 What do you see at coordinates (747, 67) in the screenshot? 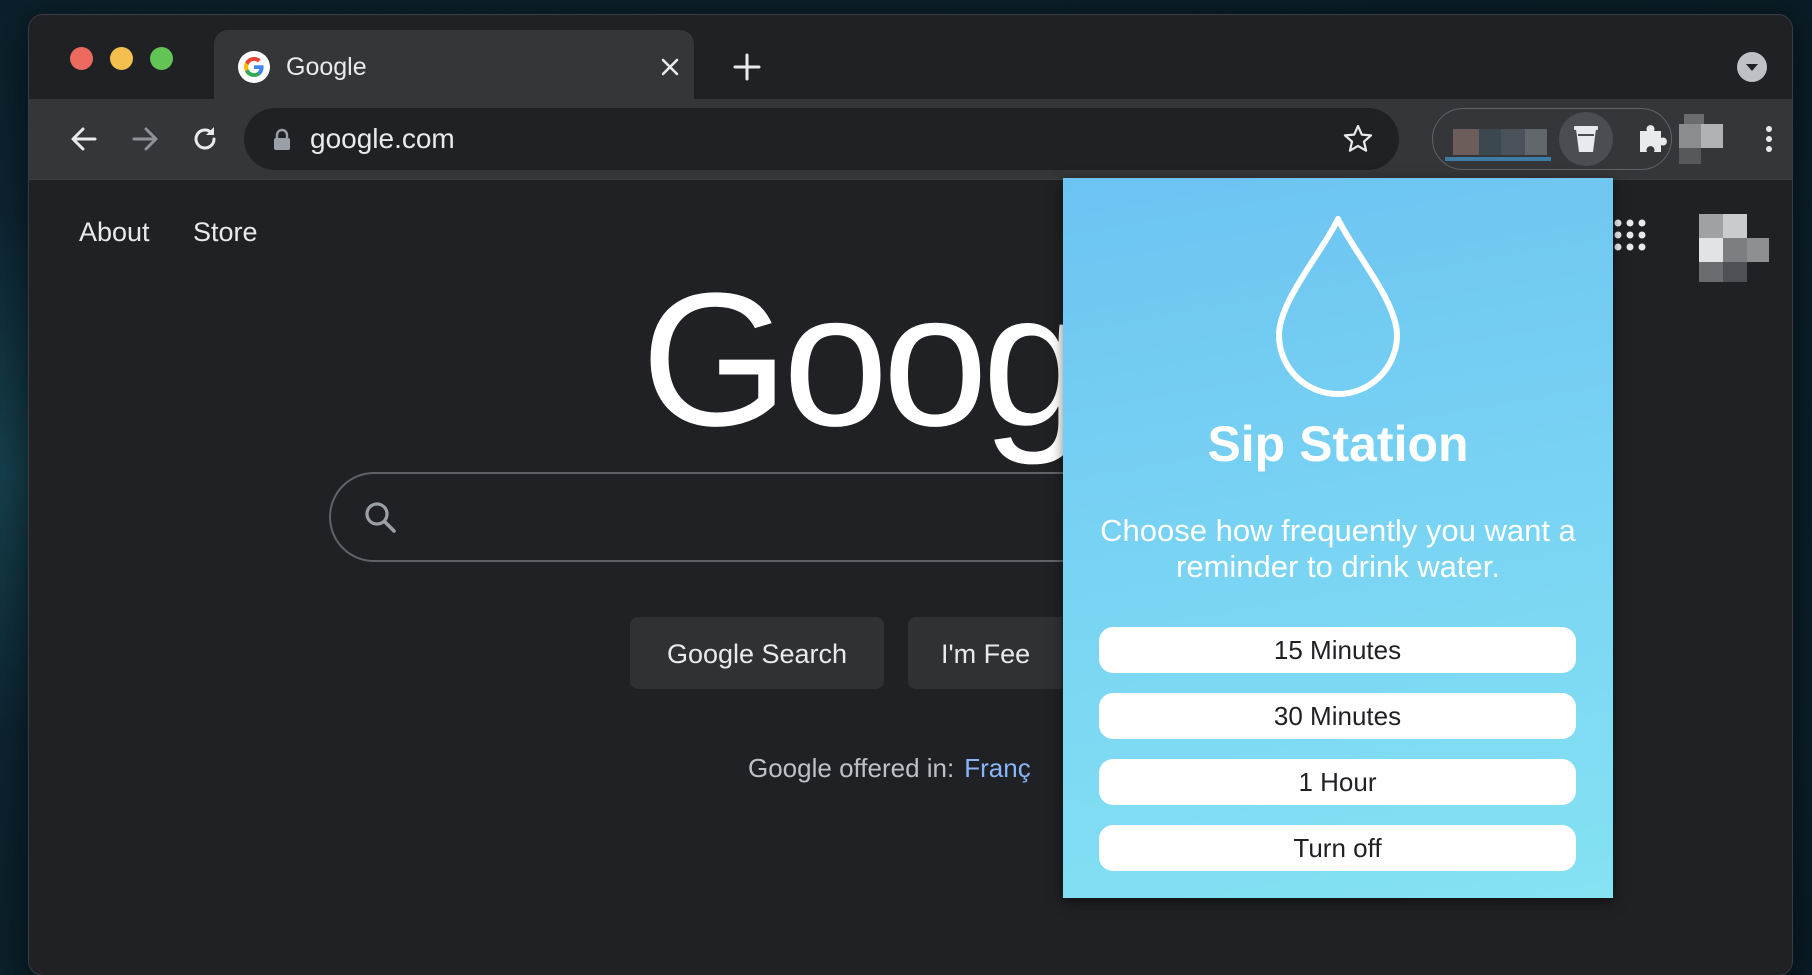
I see `plus-icon` at bounding box center [747, 67].